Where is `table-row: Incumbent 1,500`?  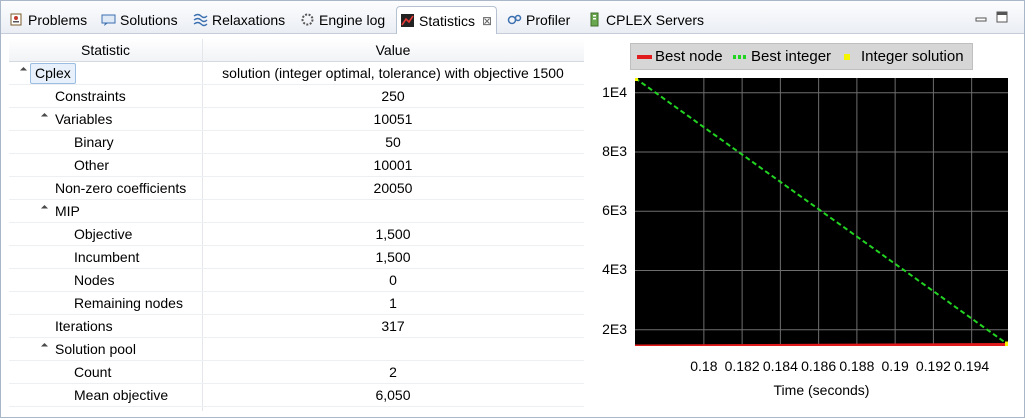 table-row: Incumbent 1,500 is located at coordinates (296, 257).